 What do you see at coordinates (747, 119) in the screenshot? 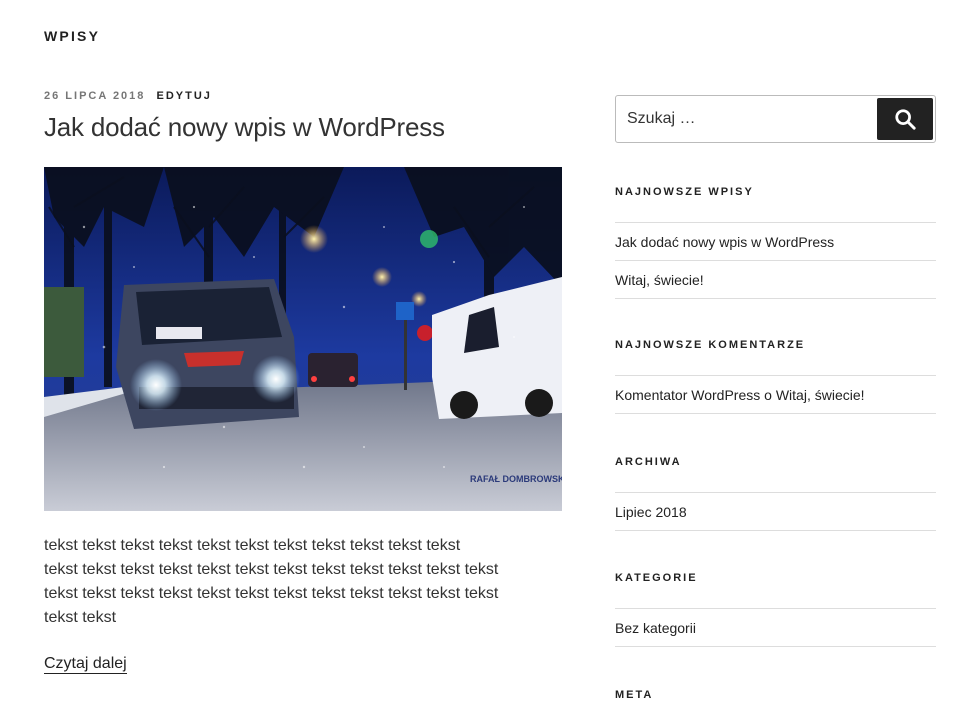
I see `search-input` at bounding box center [747, 119].